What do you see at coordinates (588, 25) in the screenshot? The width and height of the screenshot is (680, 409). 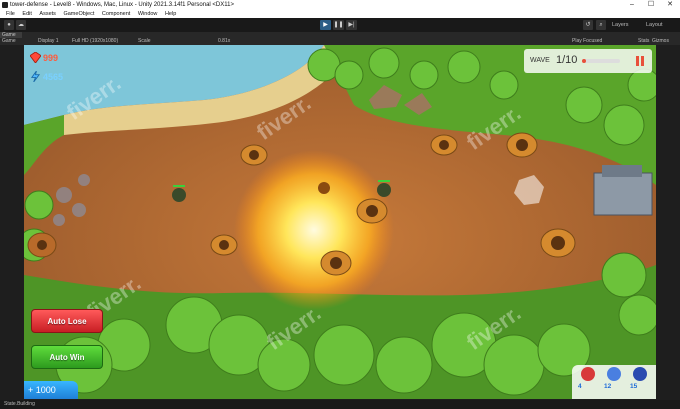 I see `history-icon: ↺` at bounding box center [588, 25].